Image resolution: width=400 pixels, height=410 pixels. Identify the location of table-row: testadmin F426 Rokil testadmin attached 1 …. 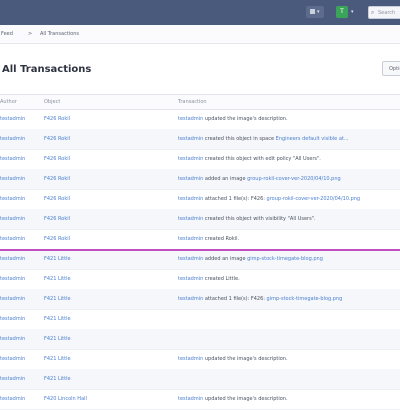
(200, 199).